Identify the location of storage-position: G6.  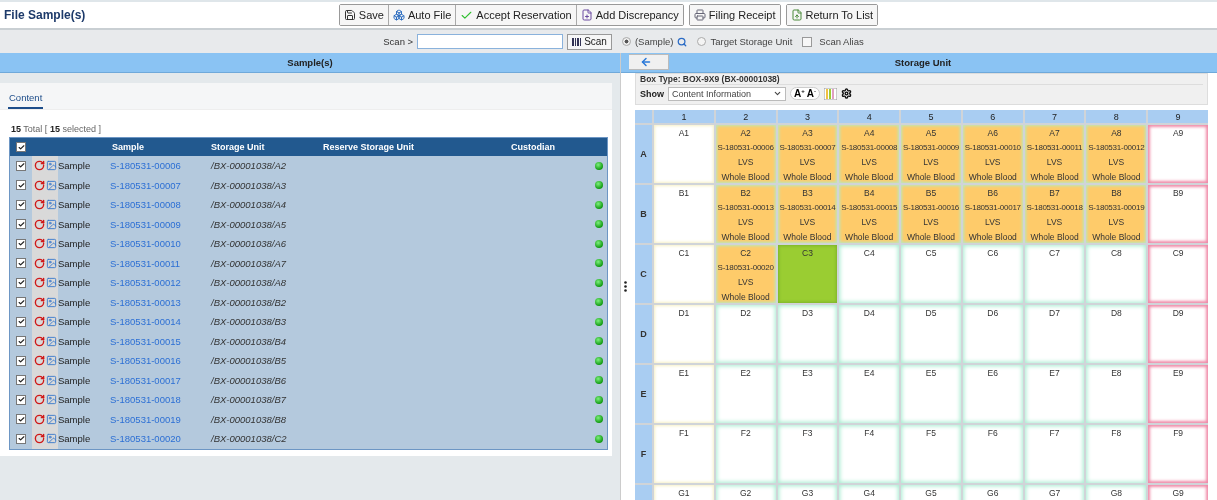
(992, 492).